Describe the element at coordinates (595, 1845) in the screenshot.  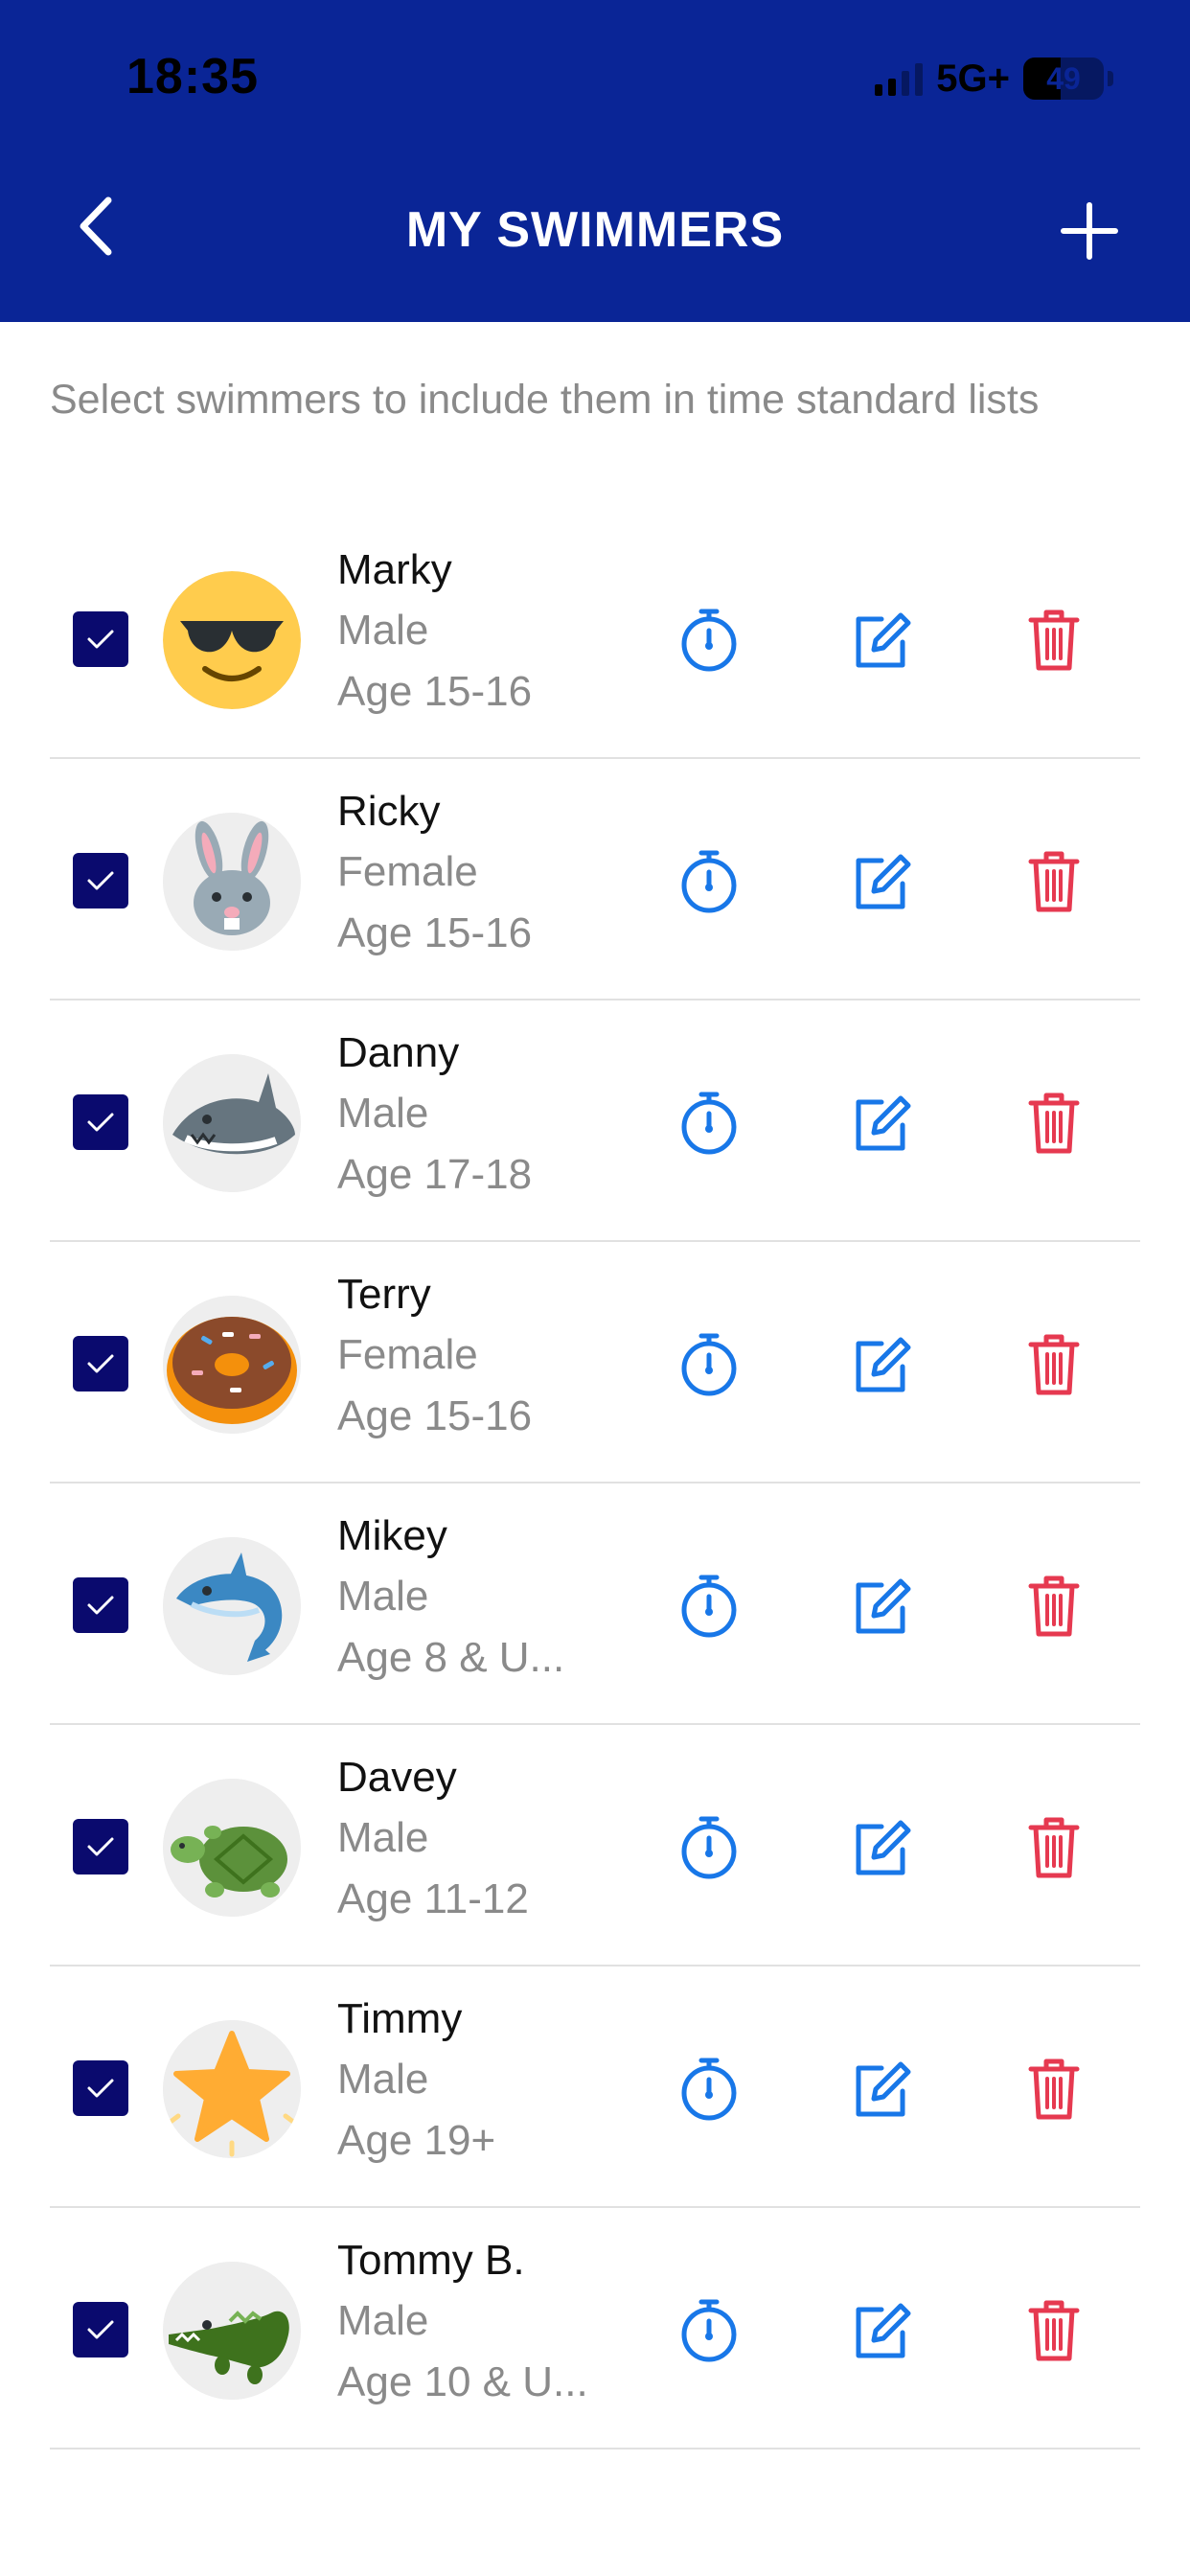
I see `swimmer-row: Davey Male Age 11-12` at that location.